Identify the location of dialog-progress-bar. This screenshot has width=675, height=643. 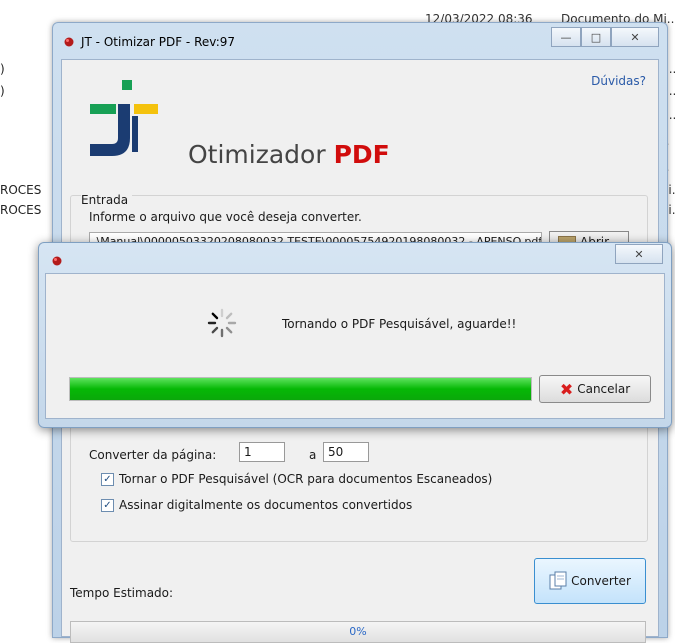
(300, 389).